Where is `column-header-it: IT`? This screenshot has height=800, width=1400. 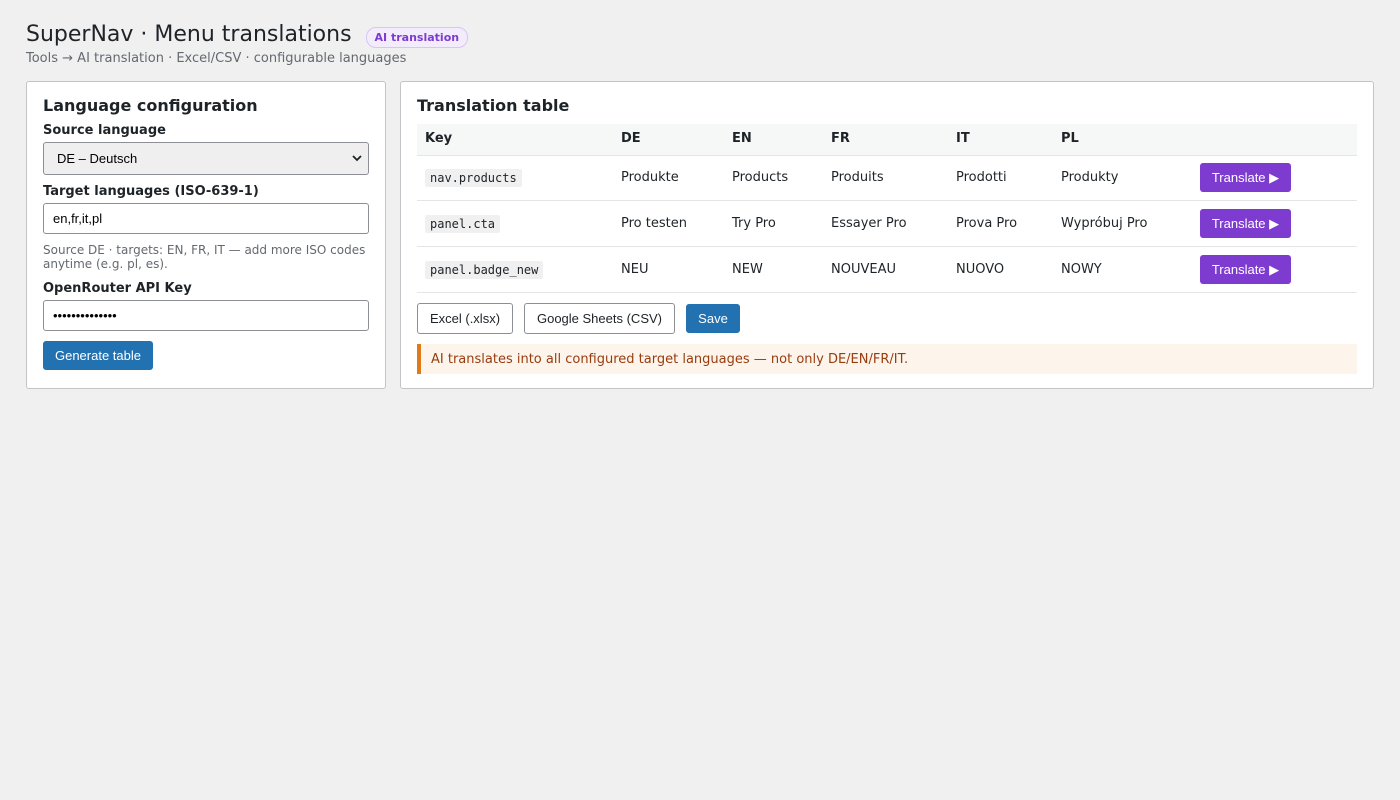 column-header-it: IT is located at coordinates (963, 138).